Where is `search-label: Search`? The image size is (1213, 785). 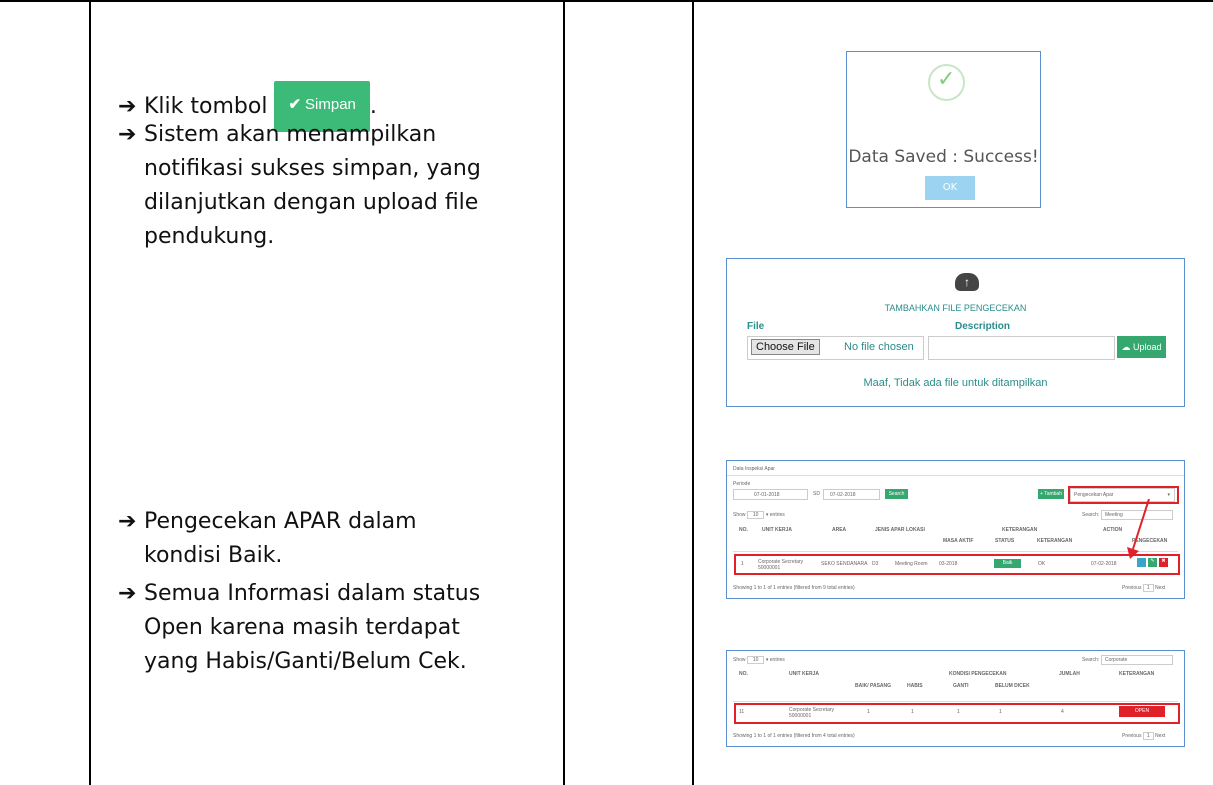 search-label: Search is located at coordinates (896, 494).